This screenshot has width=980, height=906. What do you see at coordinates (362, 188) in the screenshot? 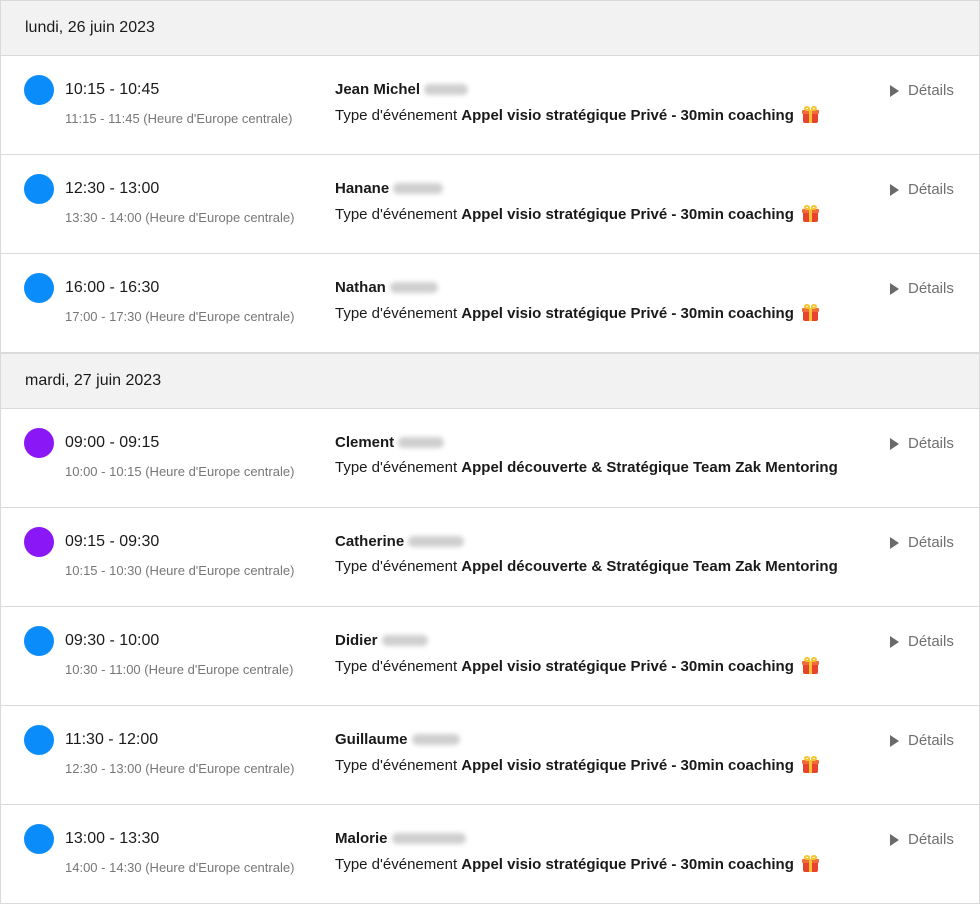
I see `invitee-first-name: Hanane` at bounding box center [362, 188].